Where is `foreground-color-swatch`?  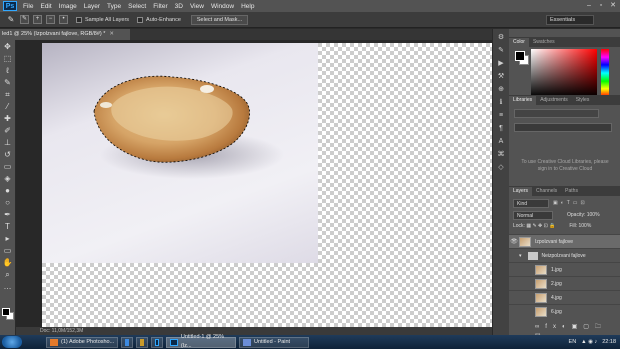
foreground-color-swatch is located at coordinates (6, 312).